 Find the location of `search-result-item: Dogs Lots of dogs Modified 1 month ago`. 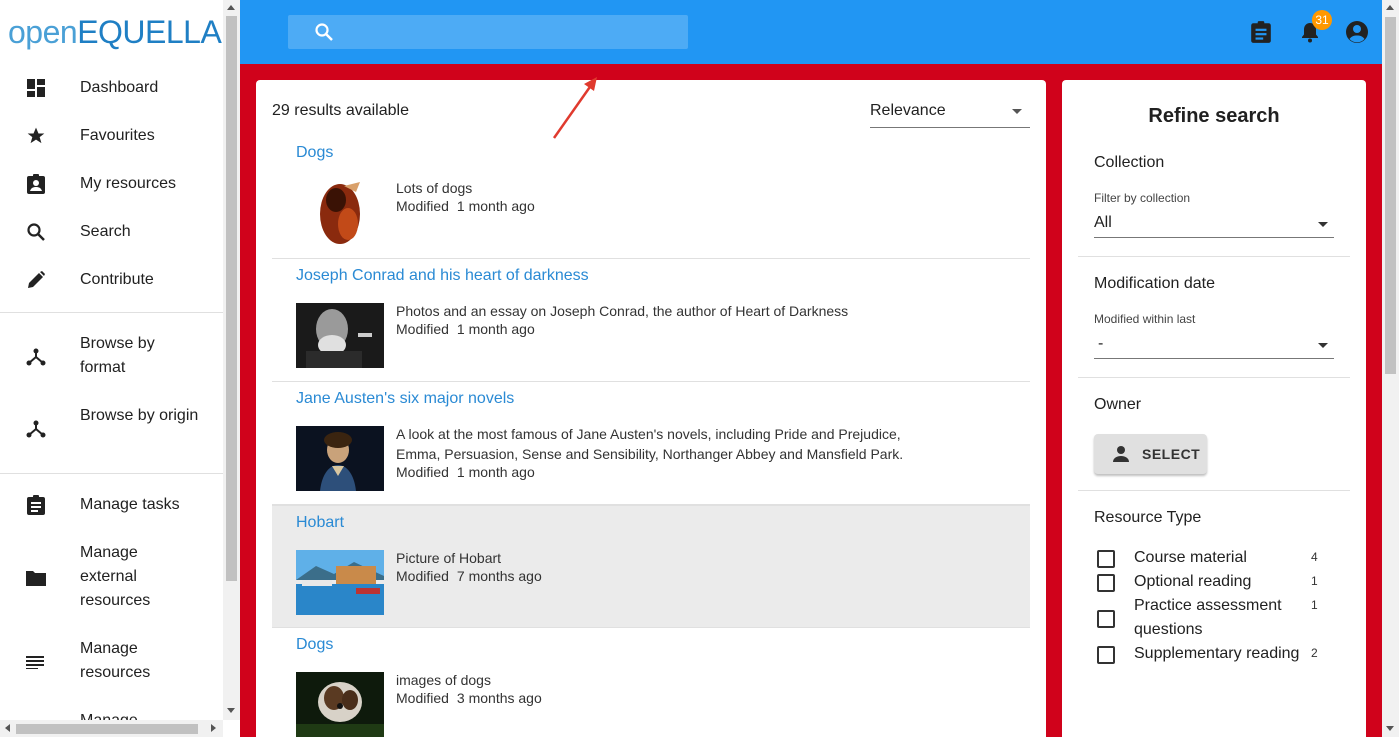

search-result-item: Dogs Lots of dogs Modified 1 month ago is located at coordinates (651, 197).